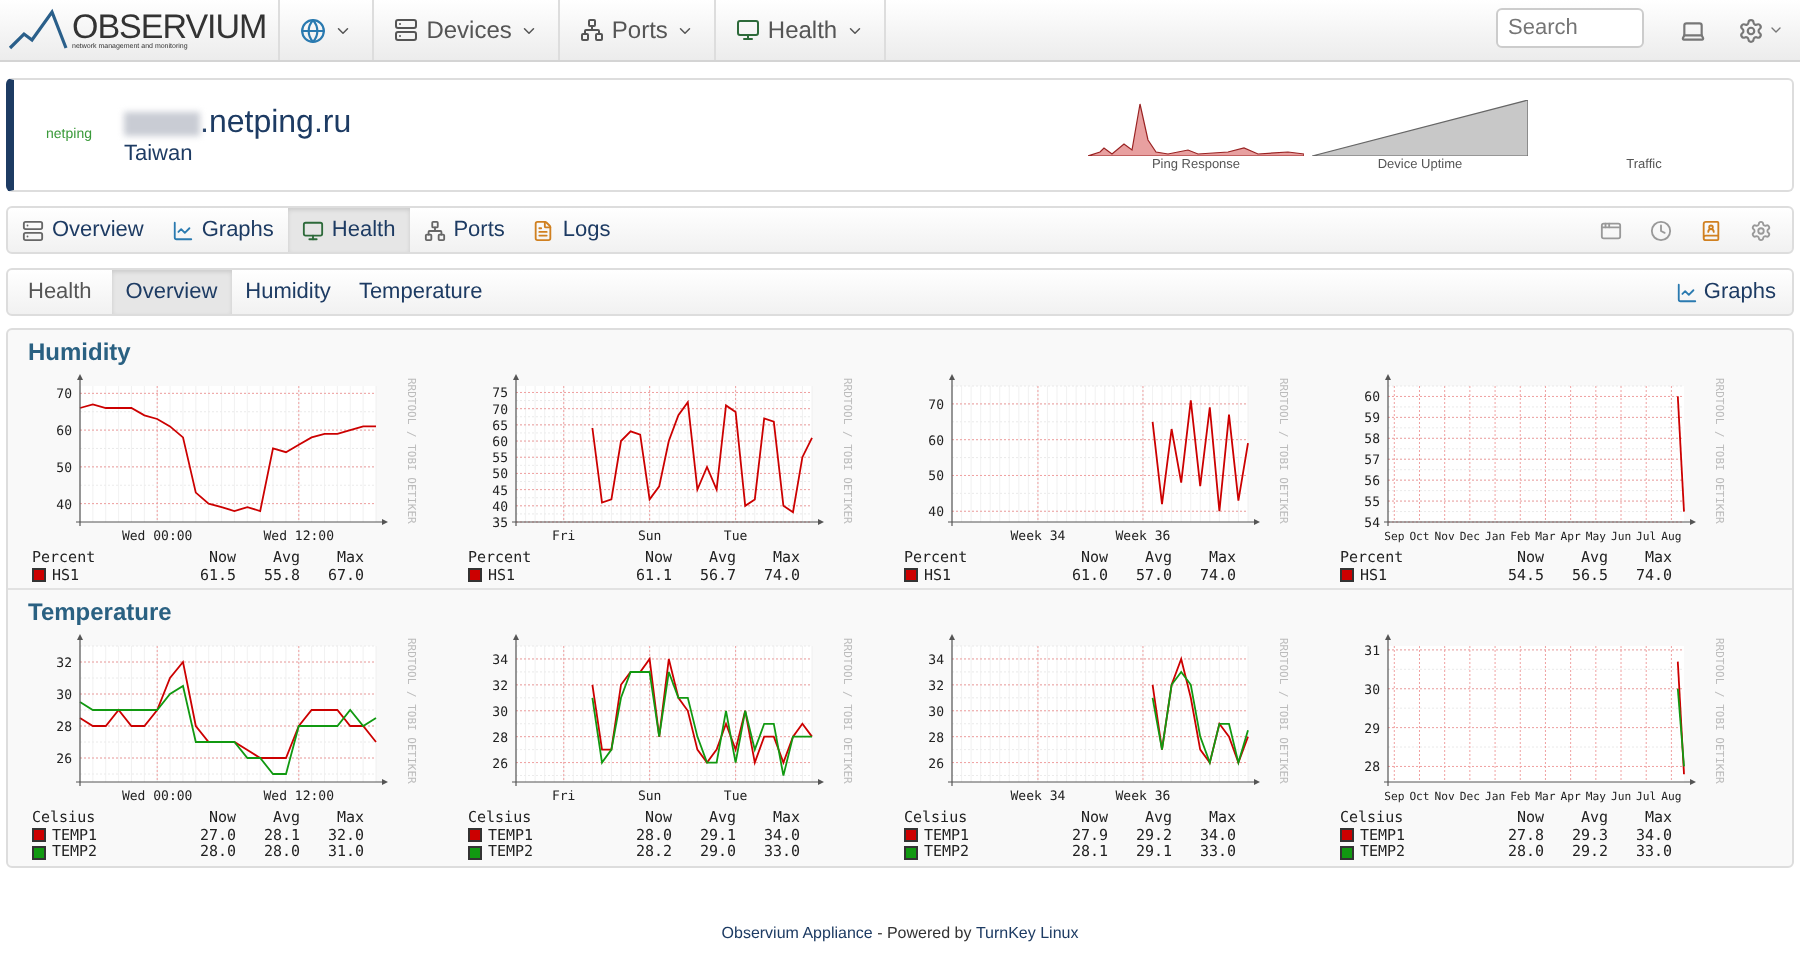 The width and height of the screenshot is (1800, 954). What do you see at coordinates (637, 30) in the screenshot?
I see `nav-menu: Ports` at bounding box center [637, 30].